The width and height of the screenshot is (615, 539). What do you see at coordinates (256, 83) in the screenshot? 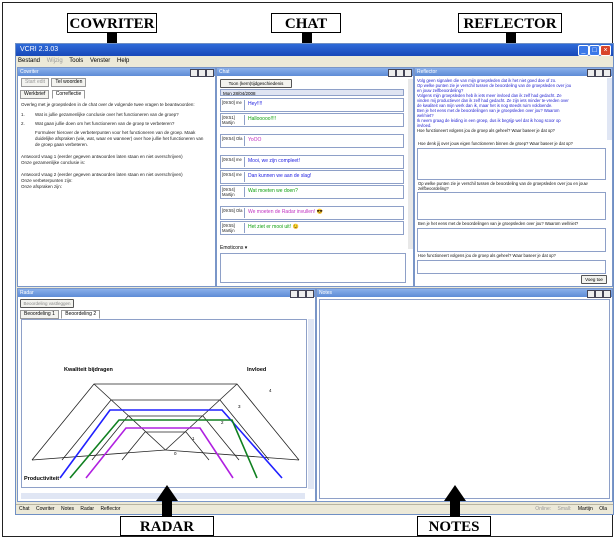
I see `toggle-history-button: Toon (kern)tijdgeschiedenis` at bounding box center [256, 83].